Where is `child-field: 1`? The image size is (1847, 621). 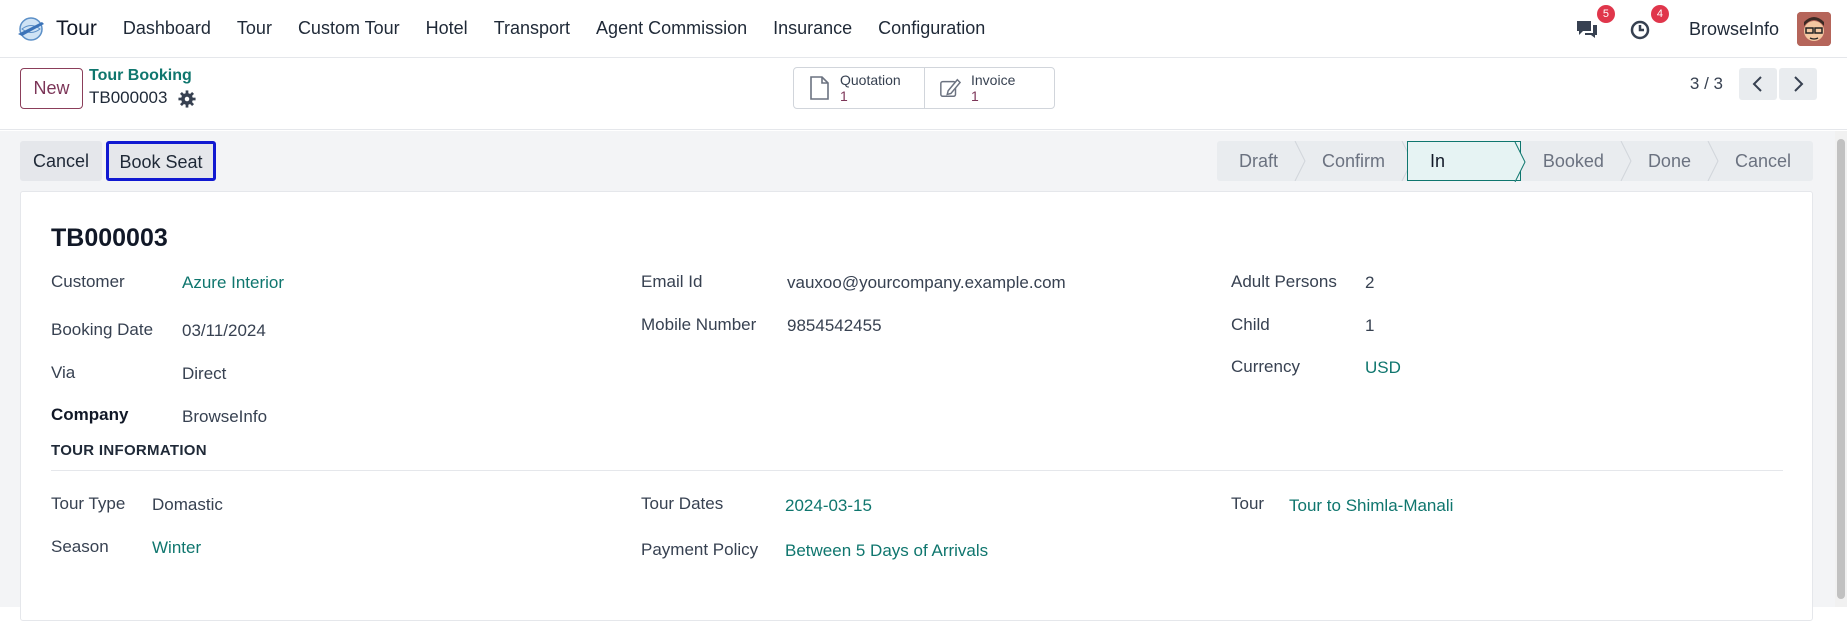
child-field: 1 is located at coordinates (1369, 326).